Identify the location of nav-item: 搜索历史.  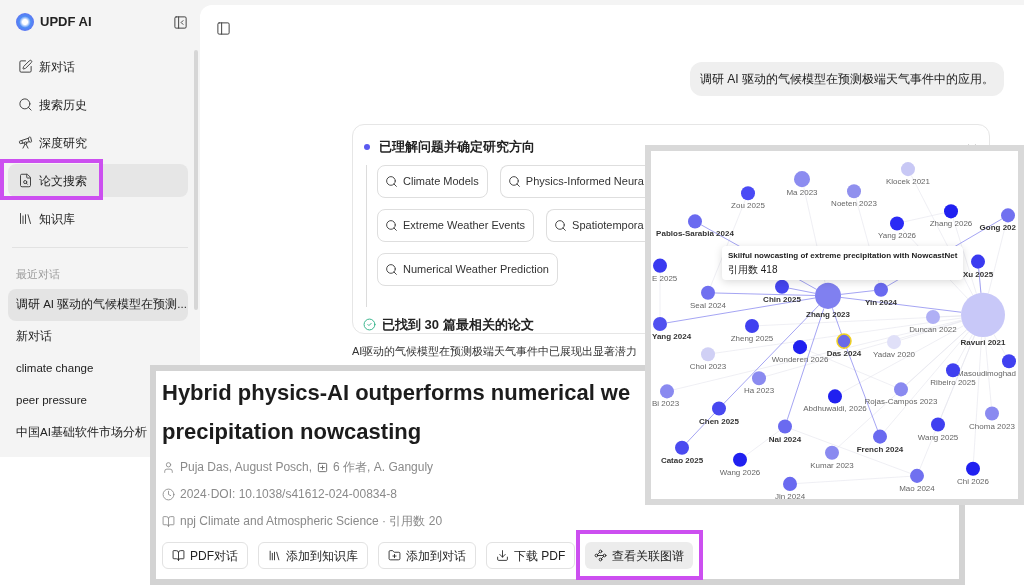
(98, 104).